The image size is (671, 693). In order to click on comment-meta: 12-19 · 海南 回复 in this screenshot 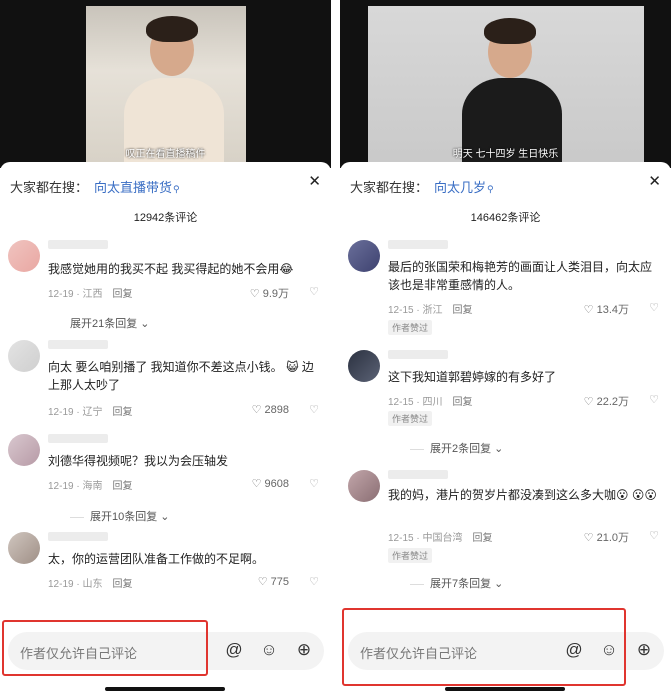, I will do `click(90, 486)`.